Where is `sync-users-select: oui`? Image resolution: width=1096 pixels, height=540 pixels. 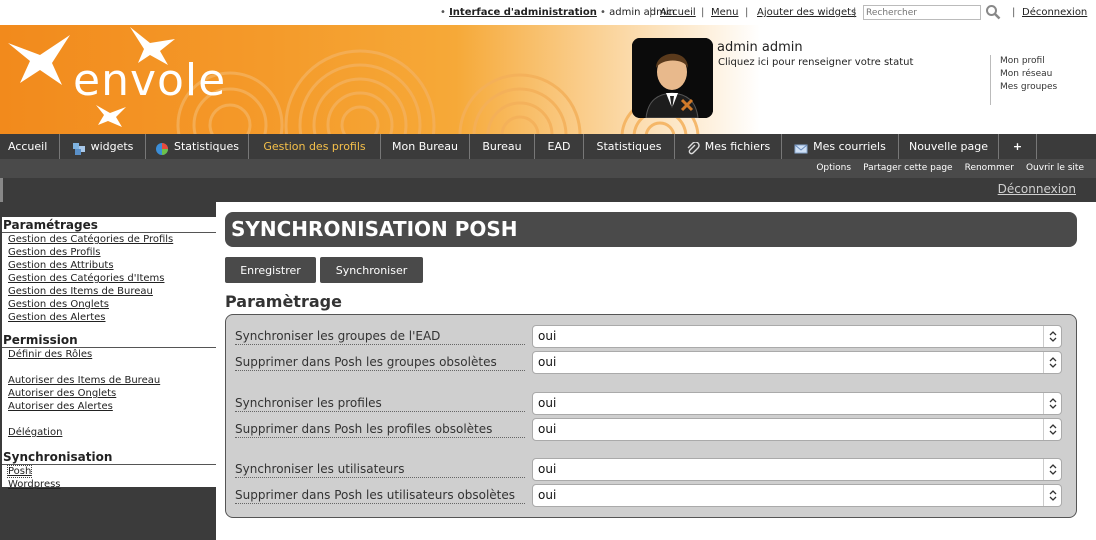
sync-users-select: oui is located at coordinates (797, 469).